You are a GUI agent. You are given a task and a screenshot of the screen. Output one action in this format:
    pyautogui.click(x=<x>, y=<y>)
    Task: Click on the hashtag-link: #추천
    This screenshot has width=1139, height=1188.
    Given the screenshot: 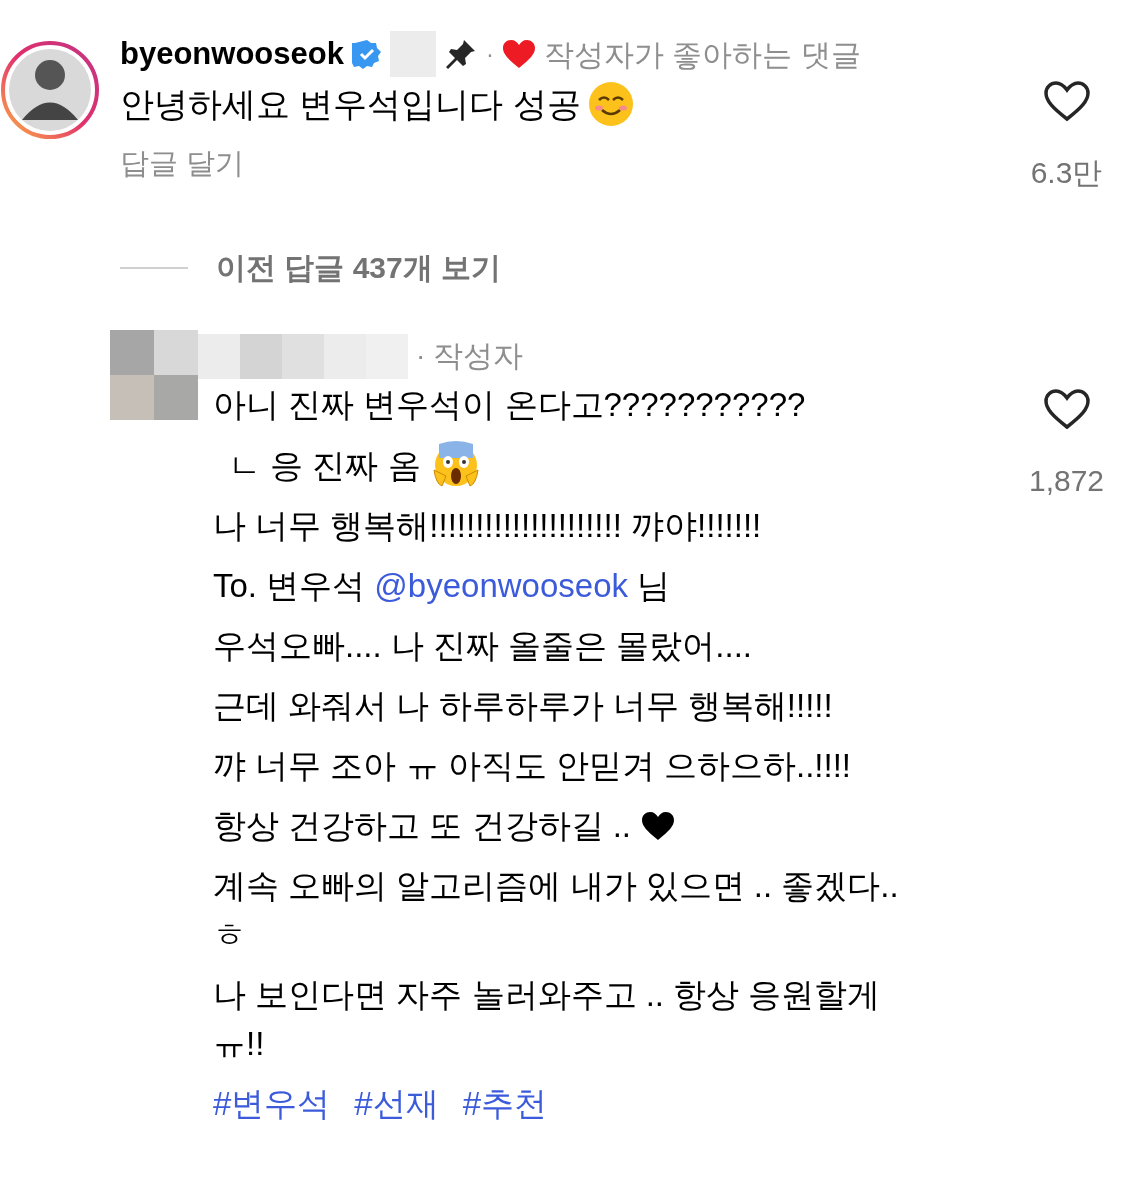 What is the action you would take?
    pyautogui.click(x=505, y=1103)
    